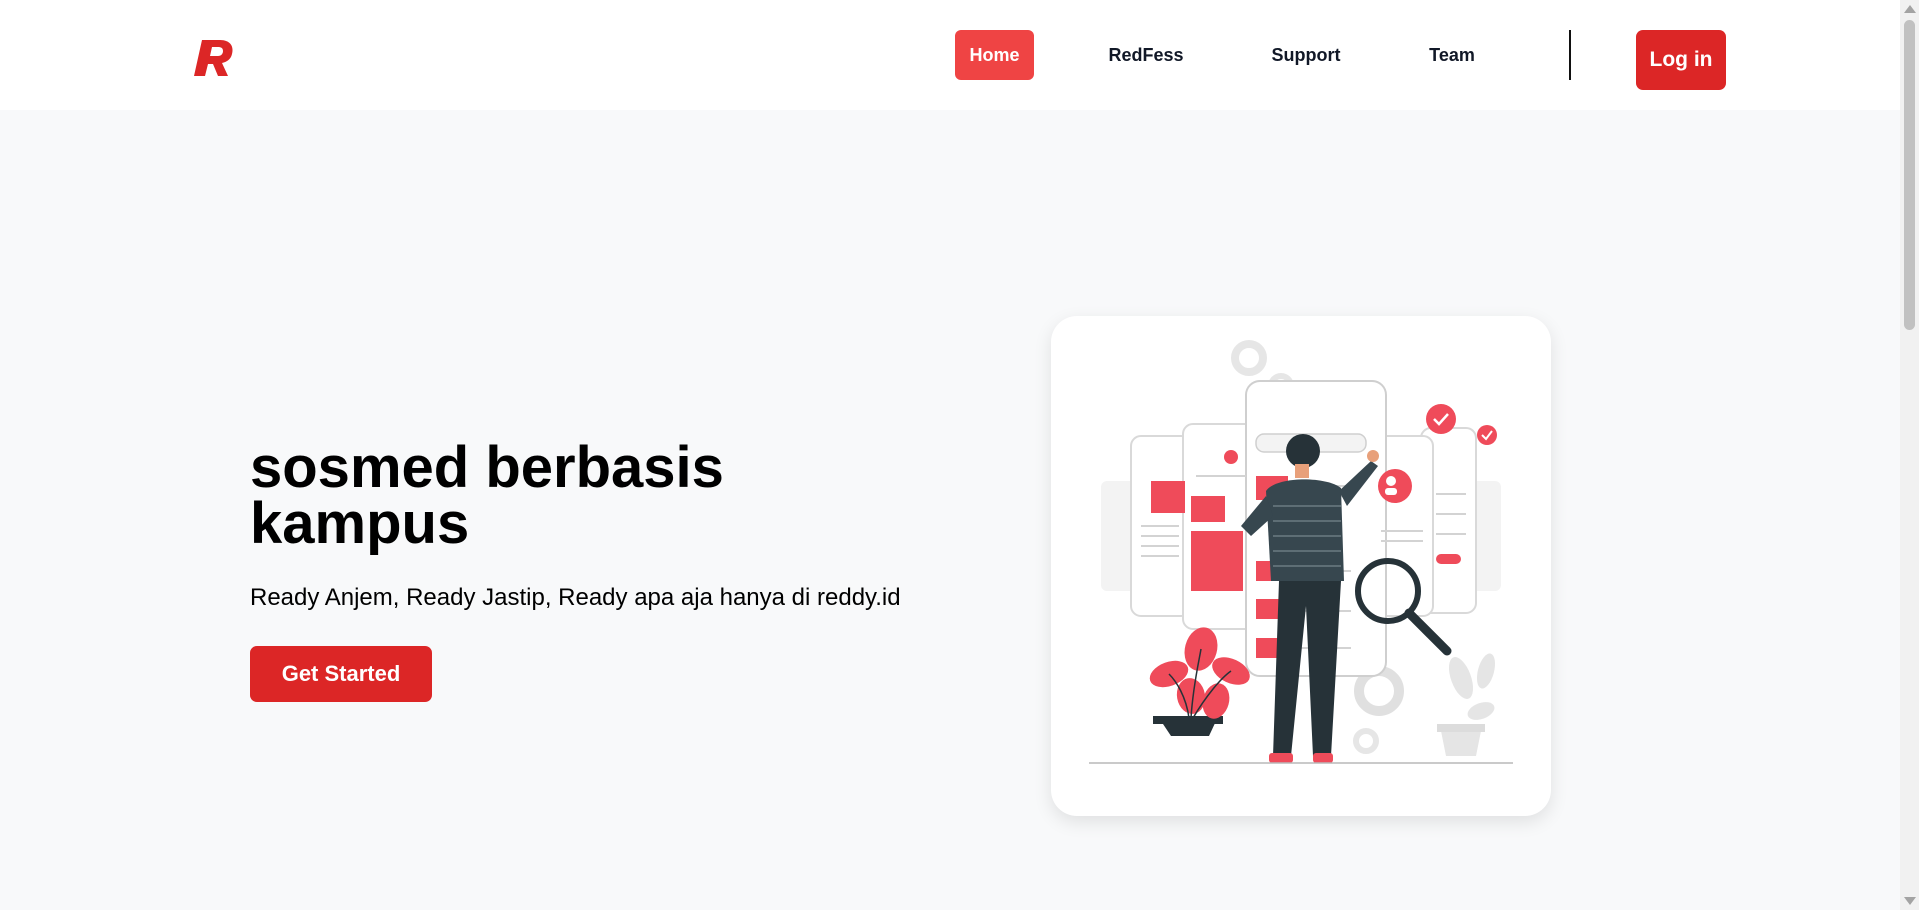 This screenshot has height=910, width=1919. Describe the element at coordinates (1306, 55) in the screenshot. I see `nav-link-support: Support` at that location.